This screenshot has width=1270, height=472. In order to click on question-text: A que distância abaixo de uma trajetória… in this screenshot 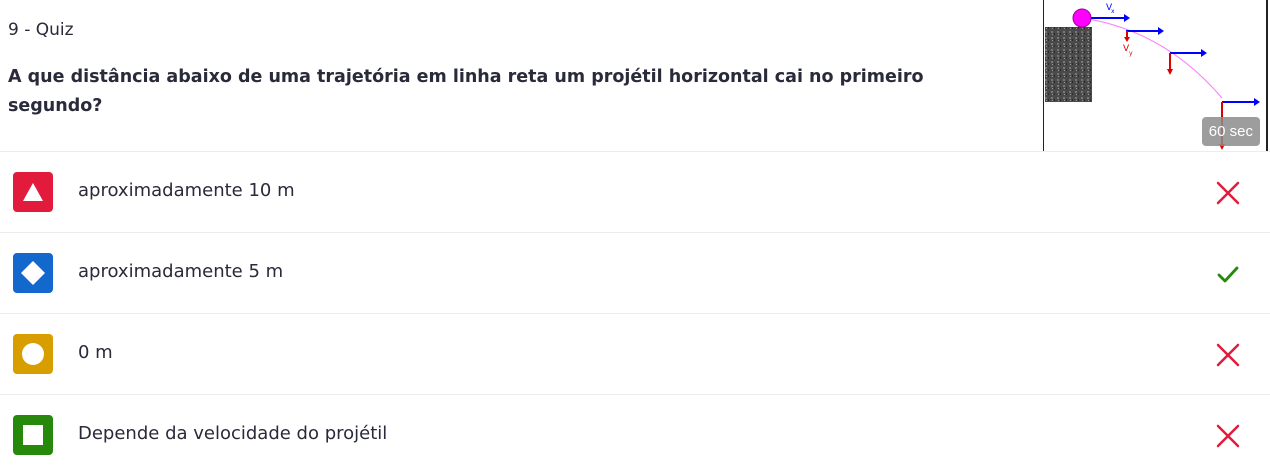, I will do `click(466, 91)`.